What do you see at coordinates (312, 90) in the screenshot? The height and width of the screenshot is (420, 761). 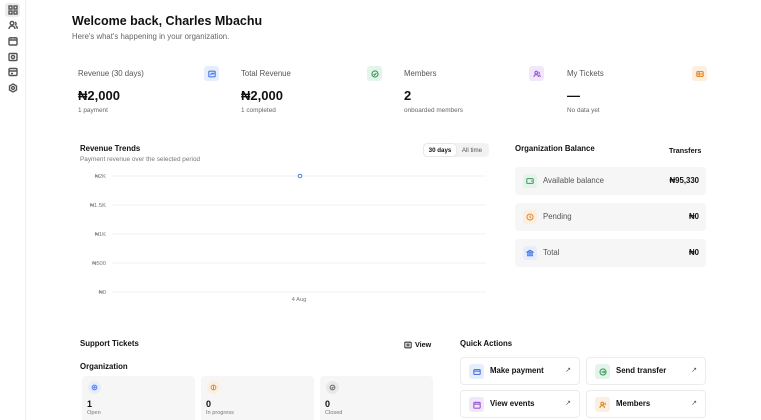 I see `stat-total-revenue: Total Revenue ₦2,000 1 completed` at bounding box center [312, 90].